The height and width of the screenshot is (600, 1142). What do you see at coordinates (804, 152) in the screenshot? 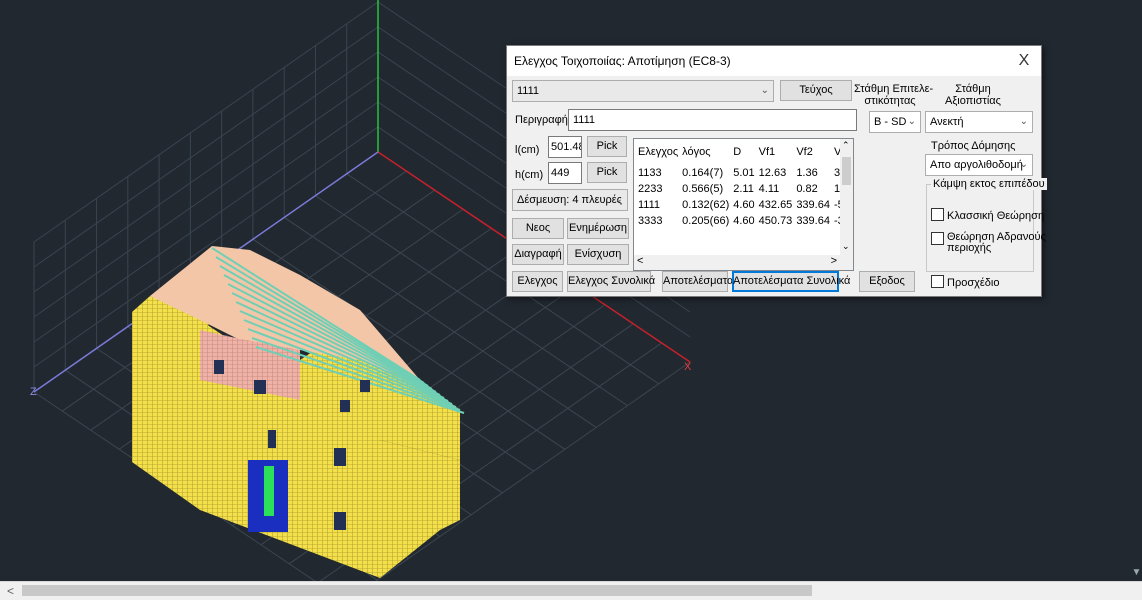
I see `col-header-vf2: Vf2` at bounding box center [804, 152].